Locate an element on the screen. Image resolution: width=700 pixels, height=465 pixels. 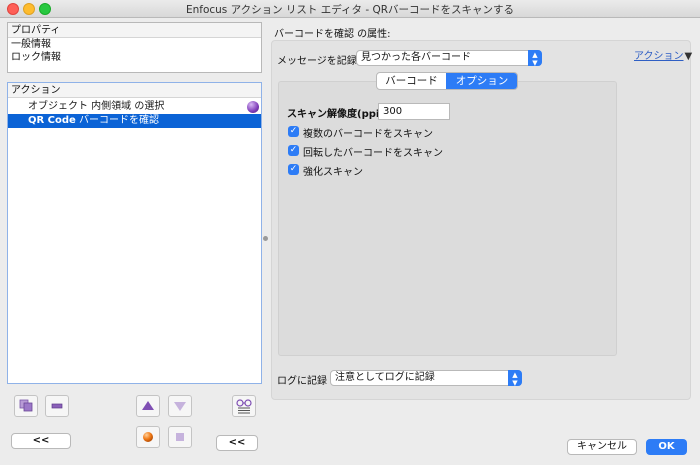
triangle-up-icon is located at coordinates (148, 405).